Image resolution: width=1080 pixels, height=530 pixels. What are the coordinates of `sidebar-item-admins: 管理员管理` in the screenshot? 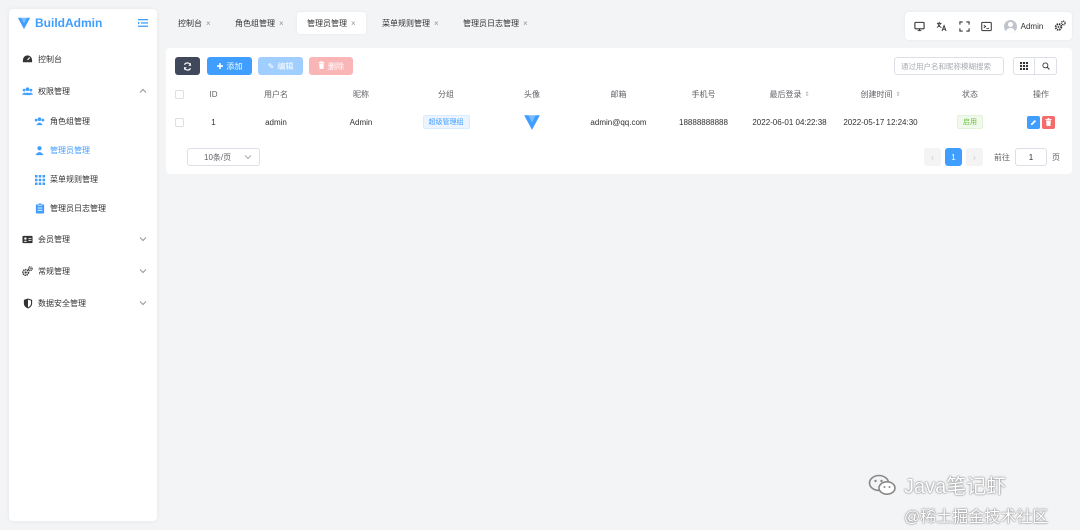 It's located at (83, 150).